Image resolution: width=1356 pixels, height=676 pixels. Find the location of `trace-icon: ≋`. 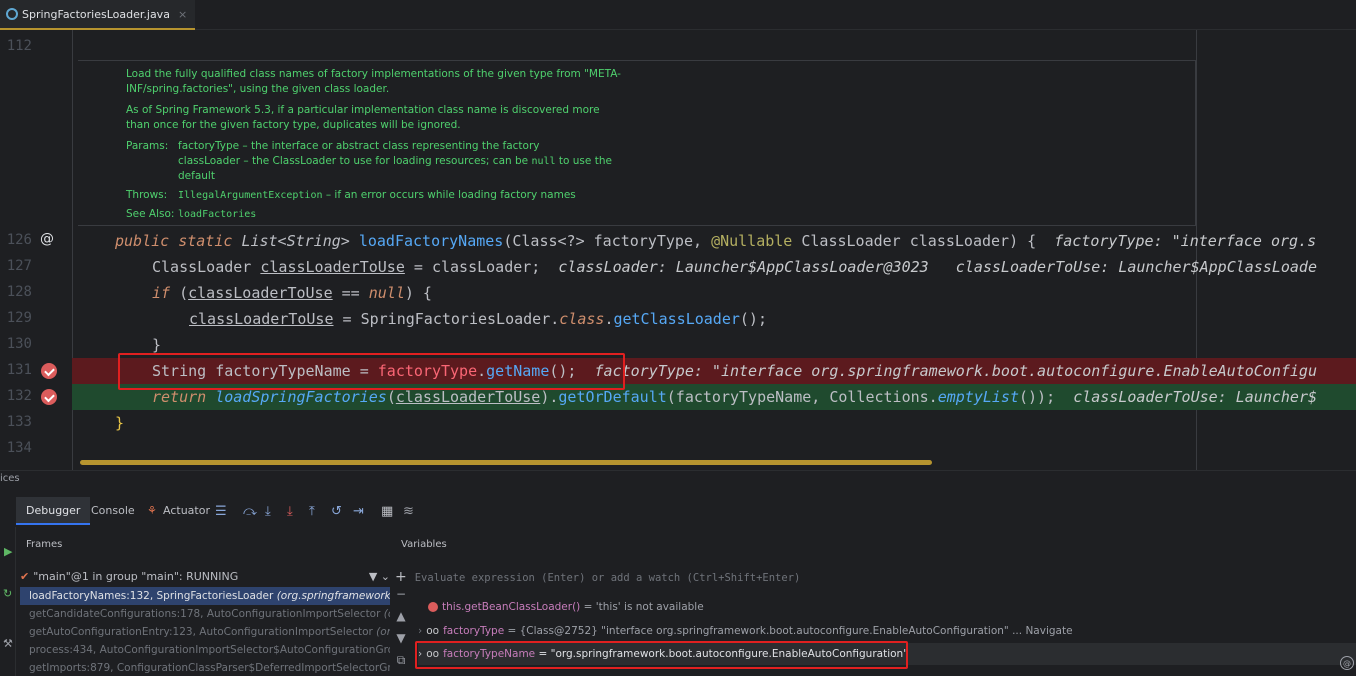

trace-icon: ≋ is located at coordinates (408, 511).